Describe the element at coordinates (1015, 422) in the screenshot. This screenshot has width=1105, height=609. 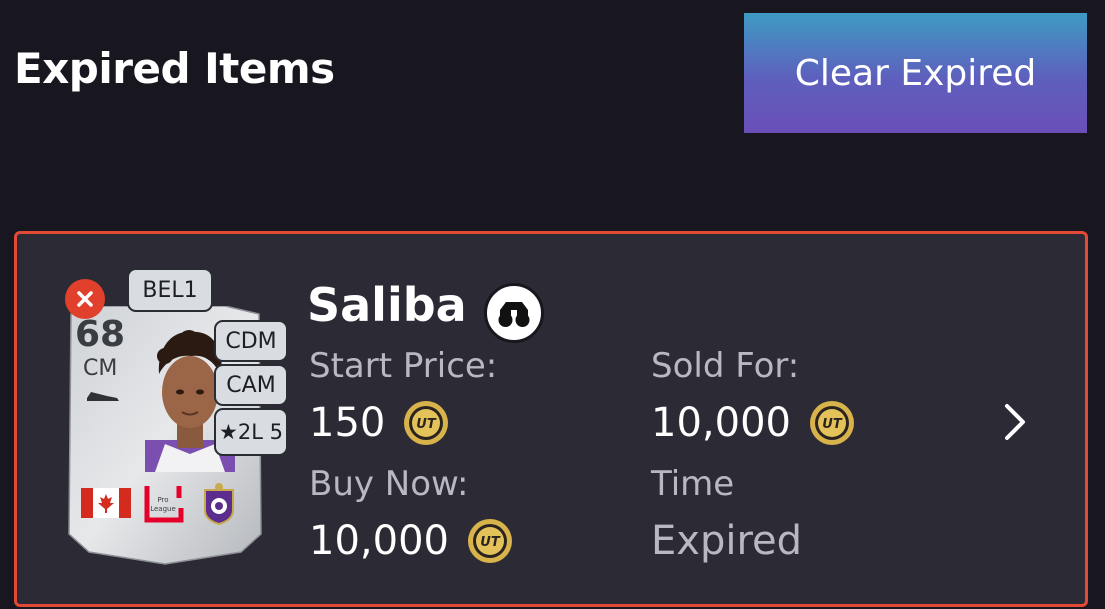
I see `chevron-right-icon` at that location.